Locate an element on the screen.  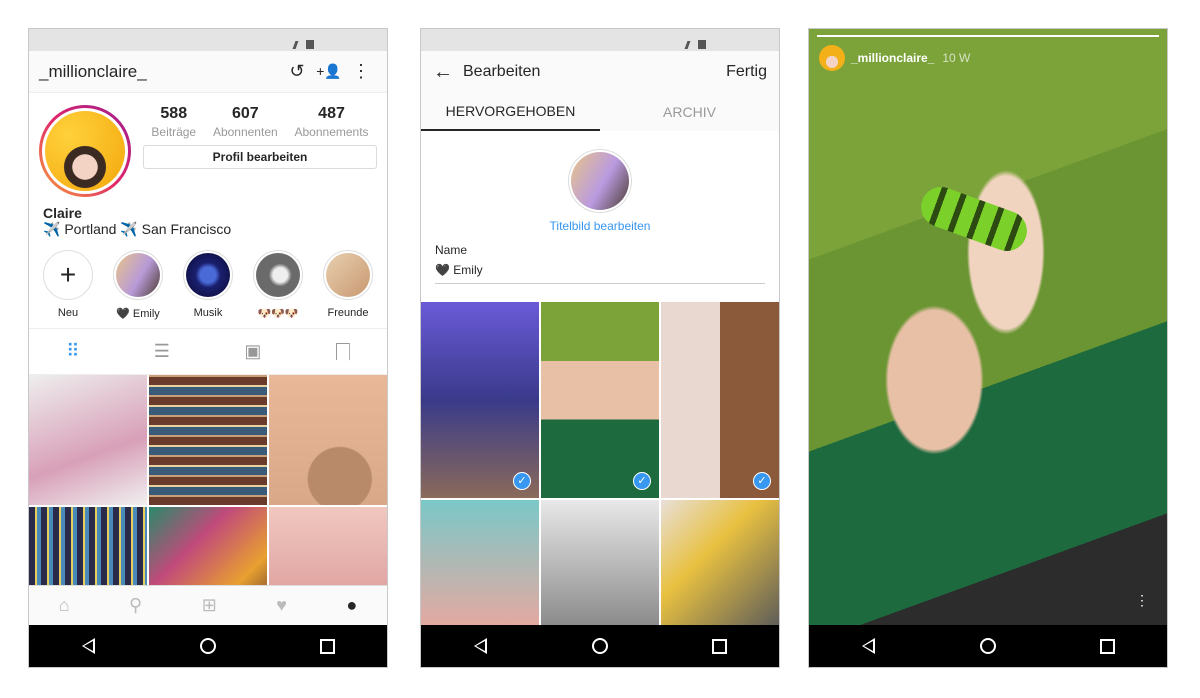
story-username: _millionclaire_ is located at coordinates (892, 58).